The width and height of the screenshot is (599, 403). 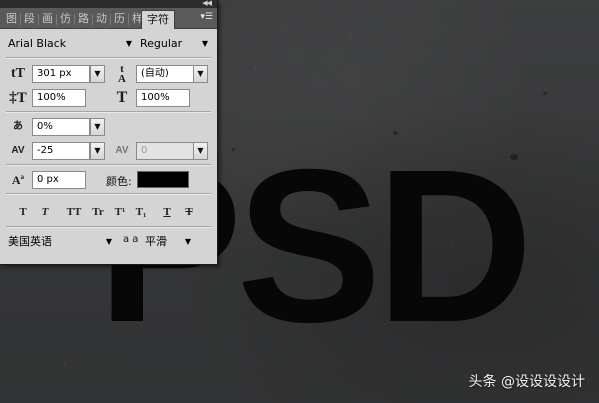 What do you see at coordinates (65, 19) in the screenshot?
I see `tab-clone: 仿` at bounding box center [65, 19].